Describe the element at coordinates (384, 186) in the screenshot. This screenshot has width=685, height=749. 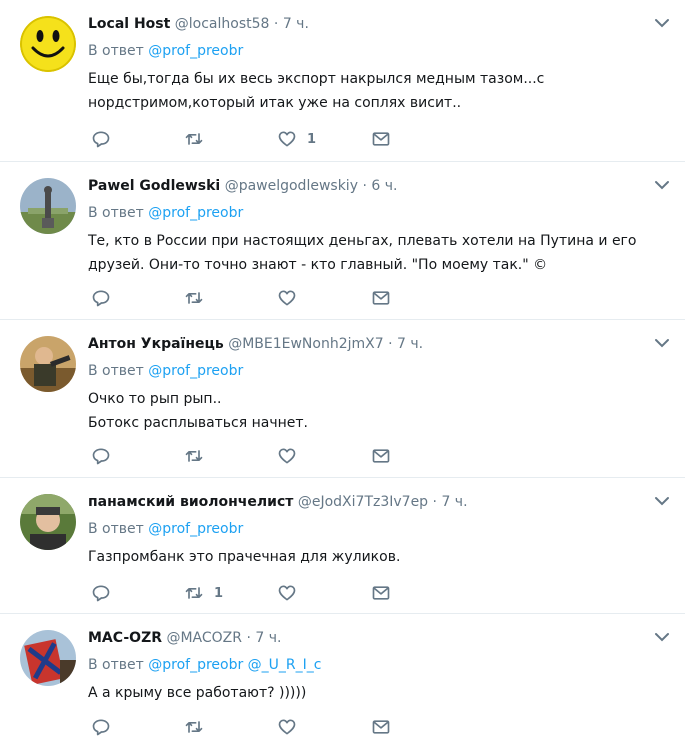
I see `timestamp: 6 ч.` at that location.